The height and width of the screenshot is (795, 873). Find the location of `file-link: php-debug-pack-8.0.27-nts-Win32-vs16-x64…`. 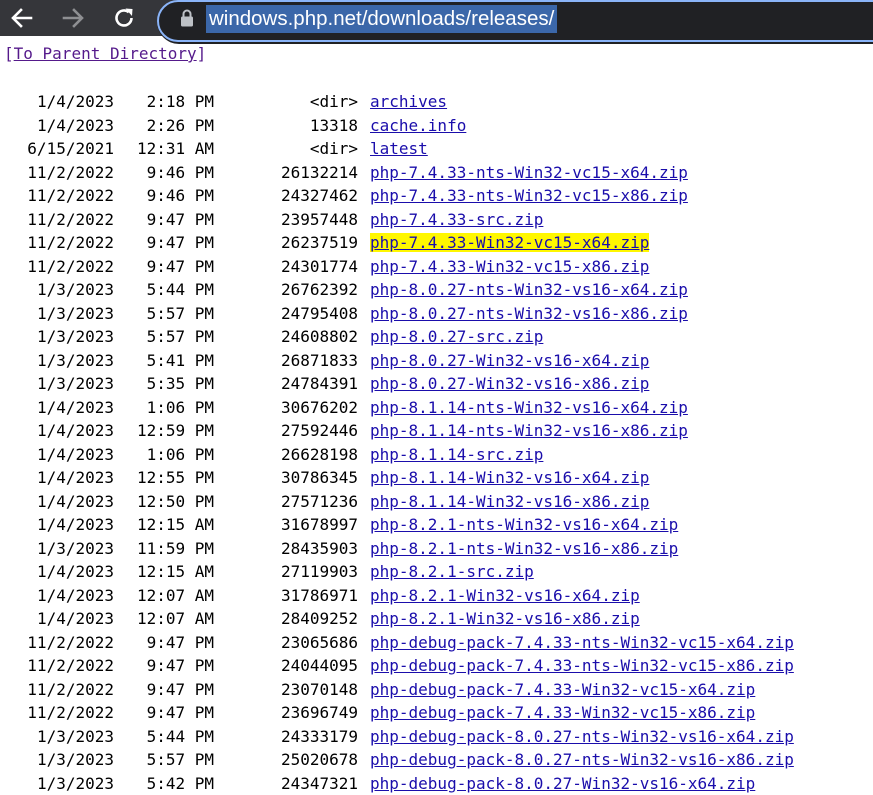

file-link: php-debug-pack-8.0.27-nts-Win32-vs16-x64… is located at coordinates (582, 736).